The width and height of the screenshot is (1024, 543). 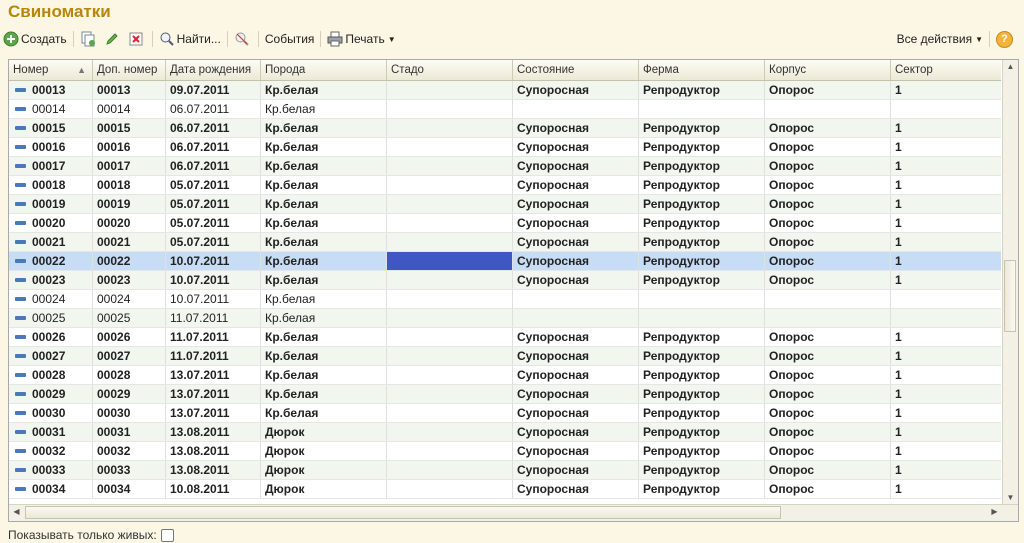 I want to click on cell-extra-number: 00032, so click(x=129, y=451).